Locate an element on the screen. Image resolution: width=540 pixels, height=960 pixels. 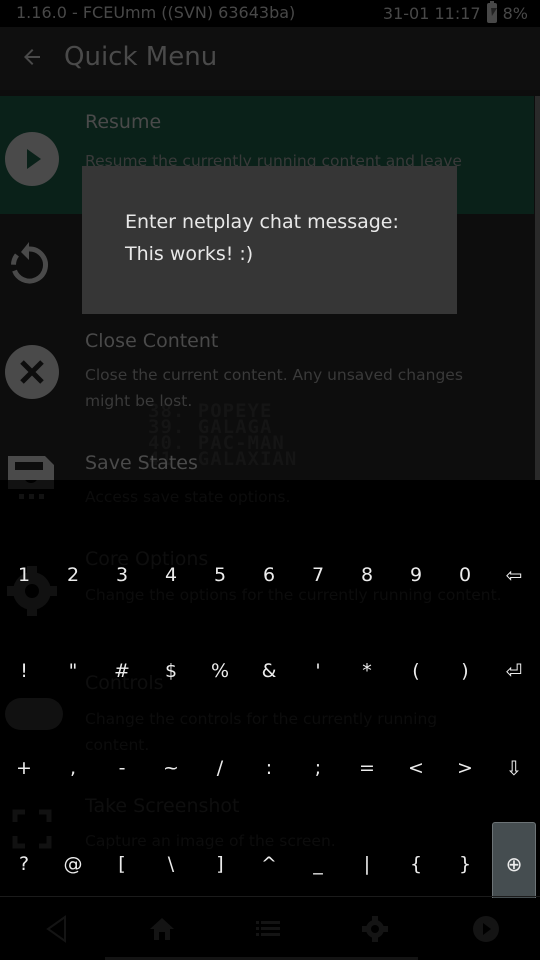
battery-charging-icon is located at coordinates (491, 12).